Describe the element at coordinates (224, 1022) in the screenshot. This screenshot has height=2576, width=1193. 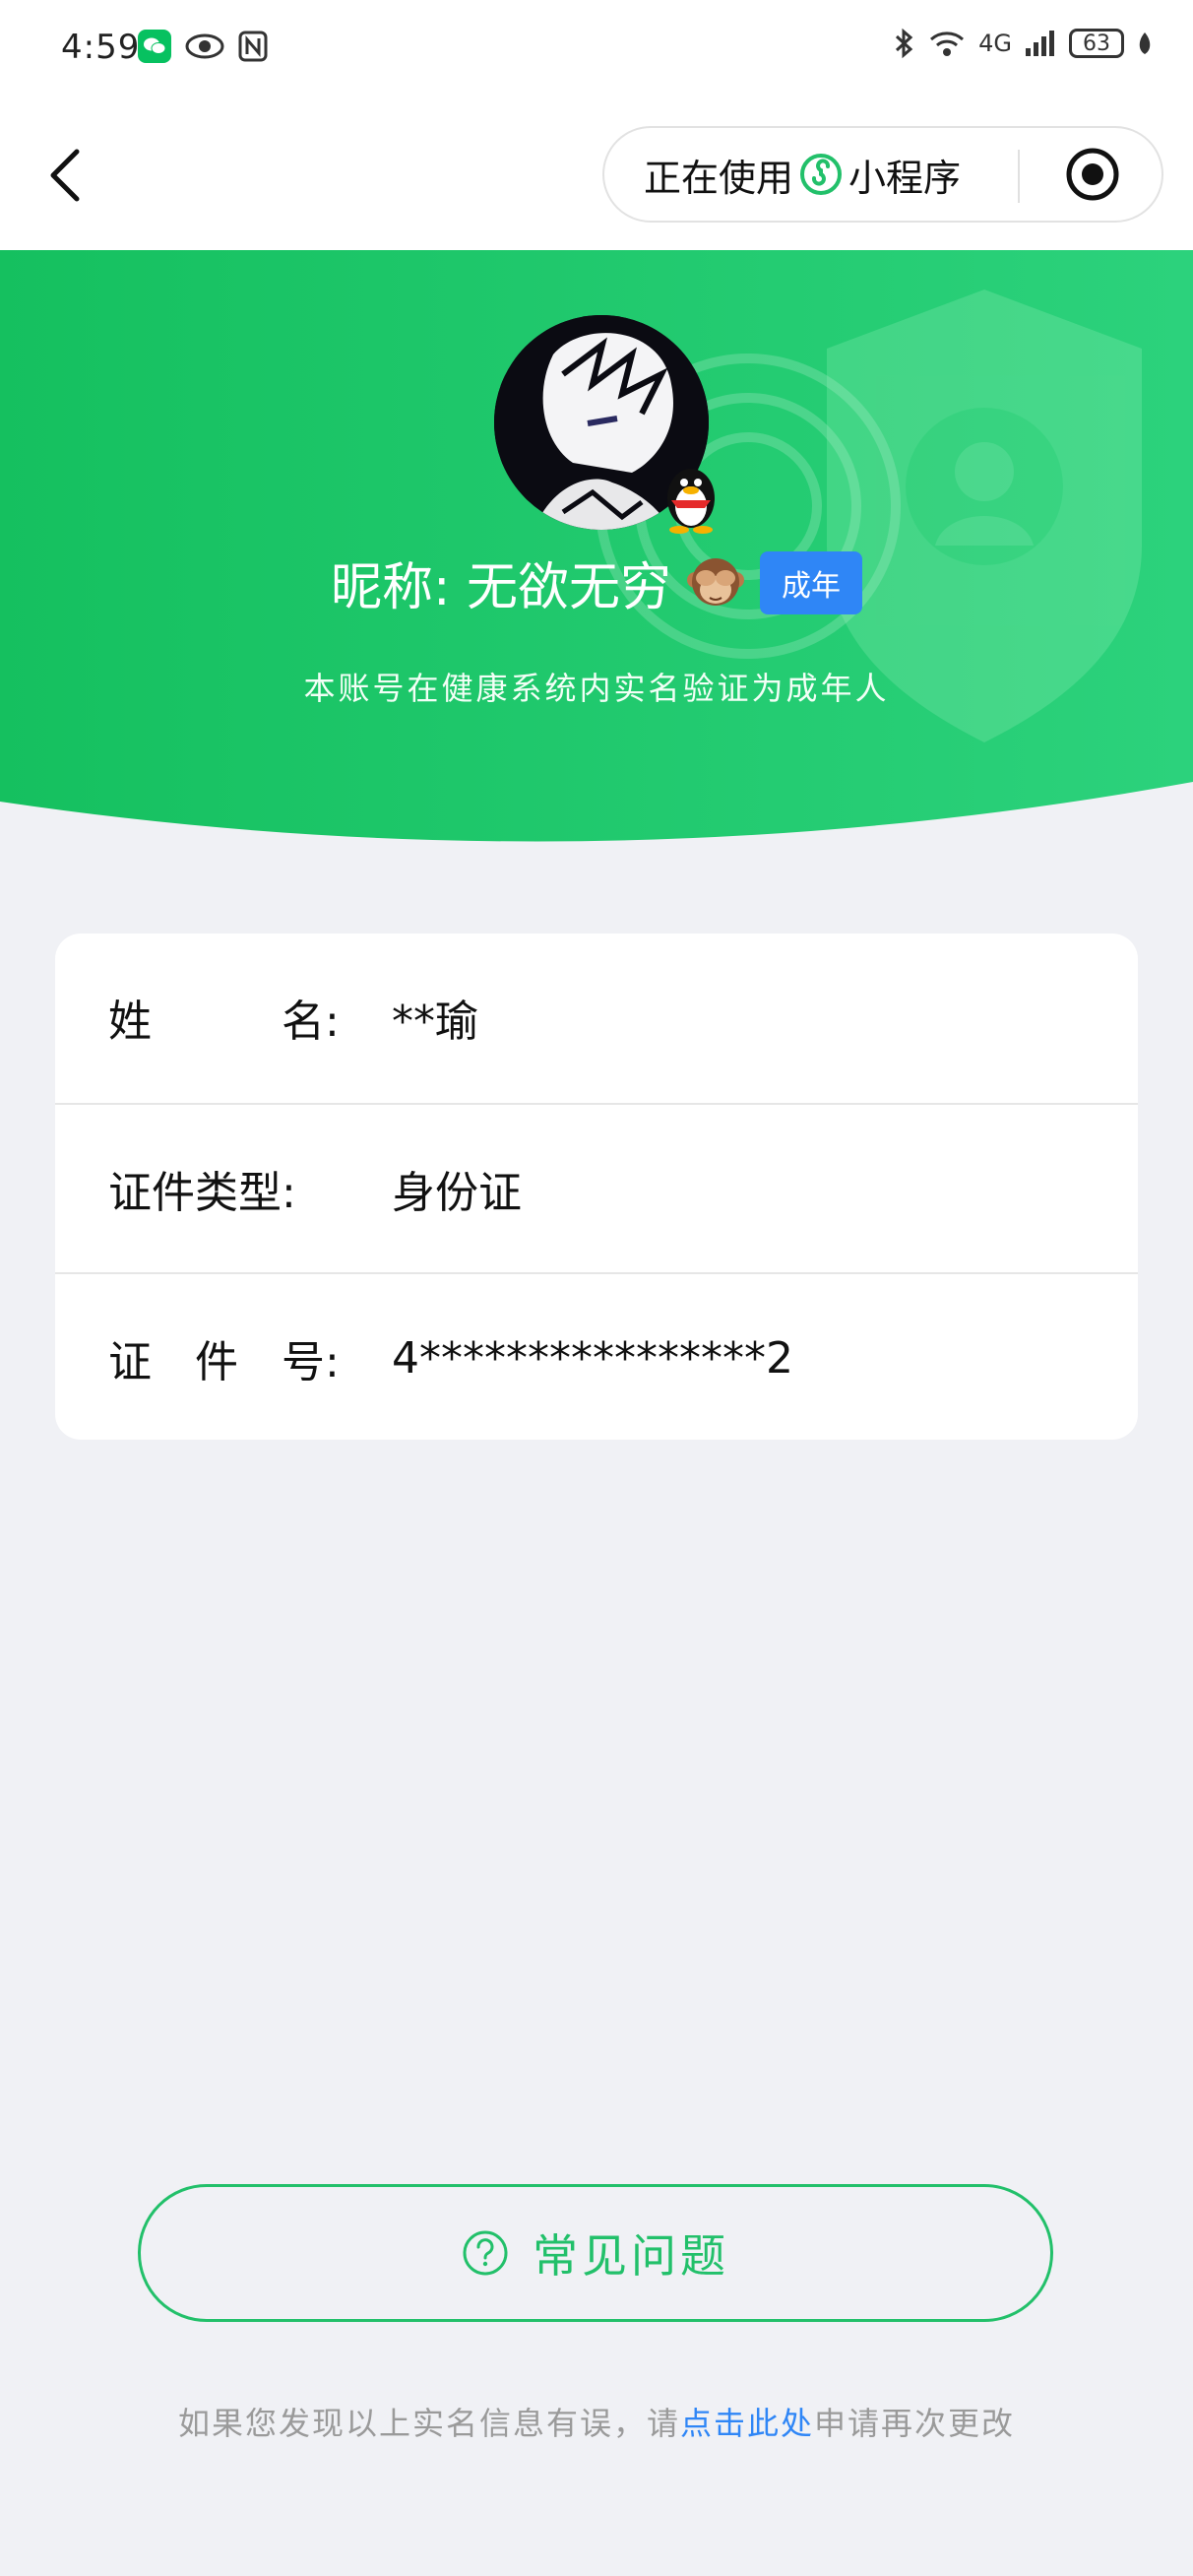
I see `row-label: 姓 名:` at that location.